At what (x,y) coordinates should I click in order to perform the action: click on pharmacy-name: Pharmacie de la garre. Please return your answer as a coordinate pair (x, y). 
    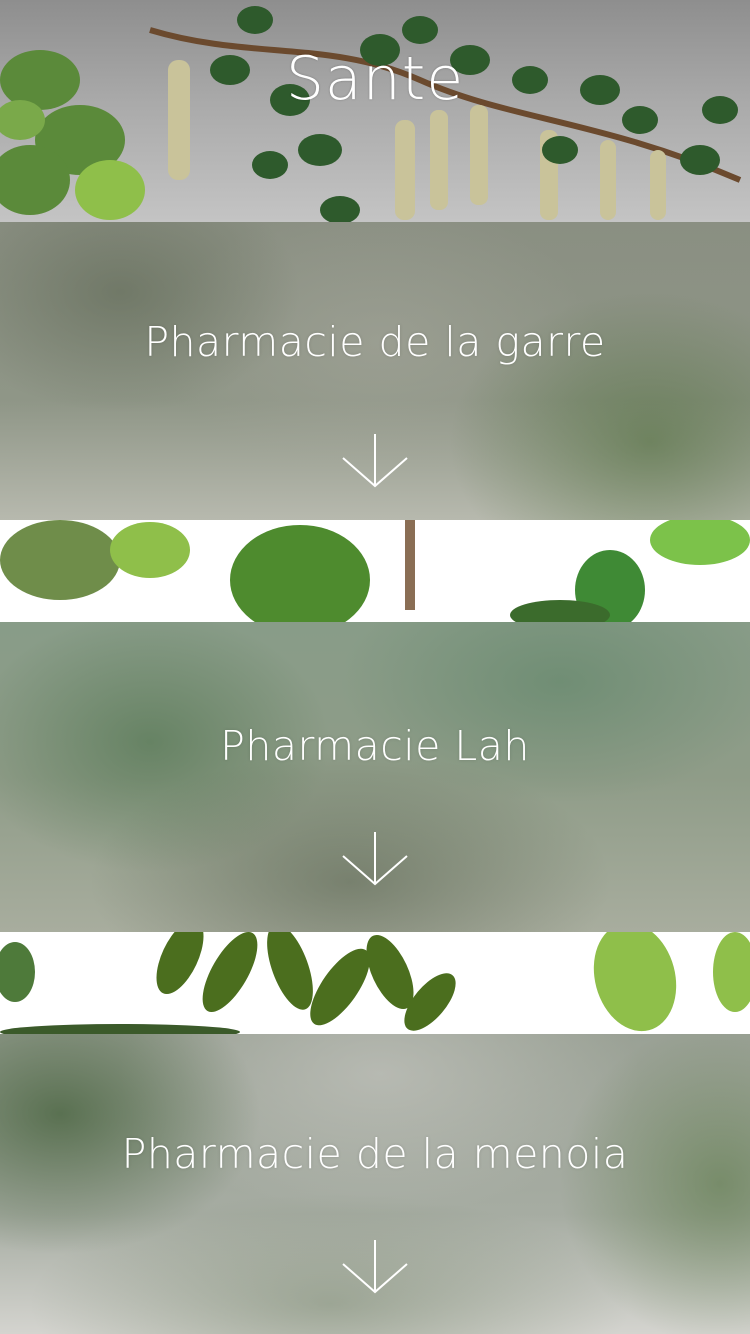
    Looking at the image, I should click on (375, 342).